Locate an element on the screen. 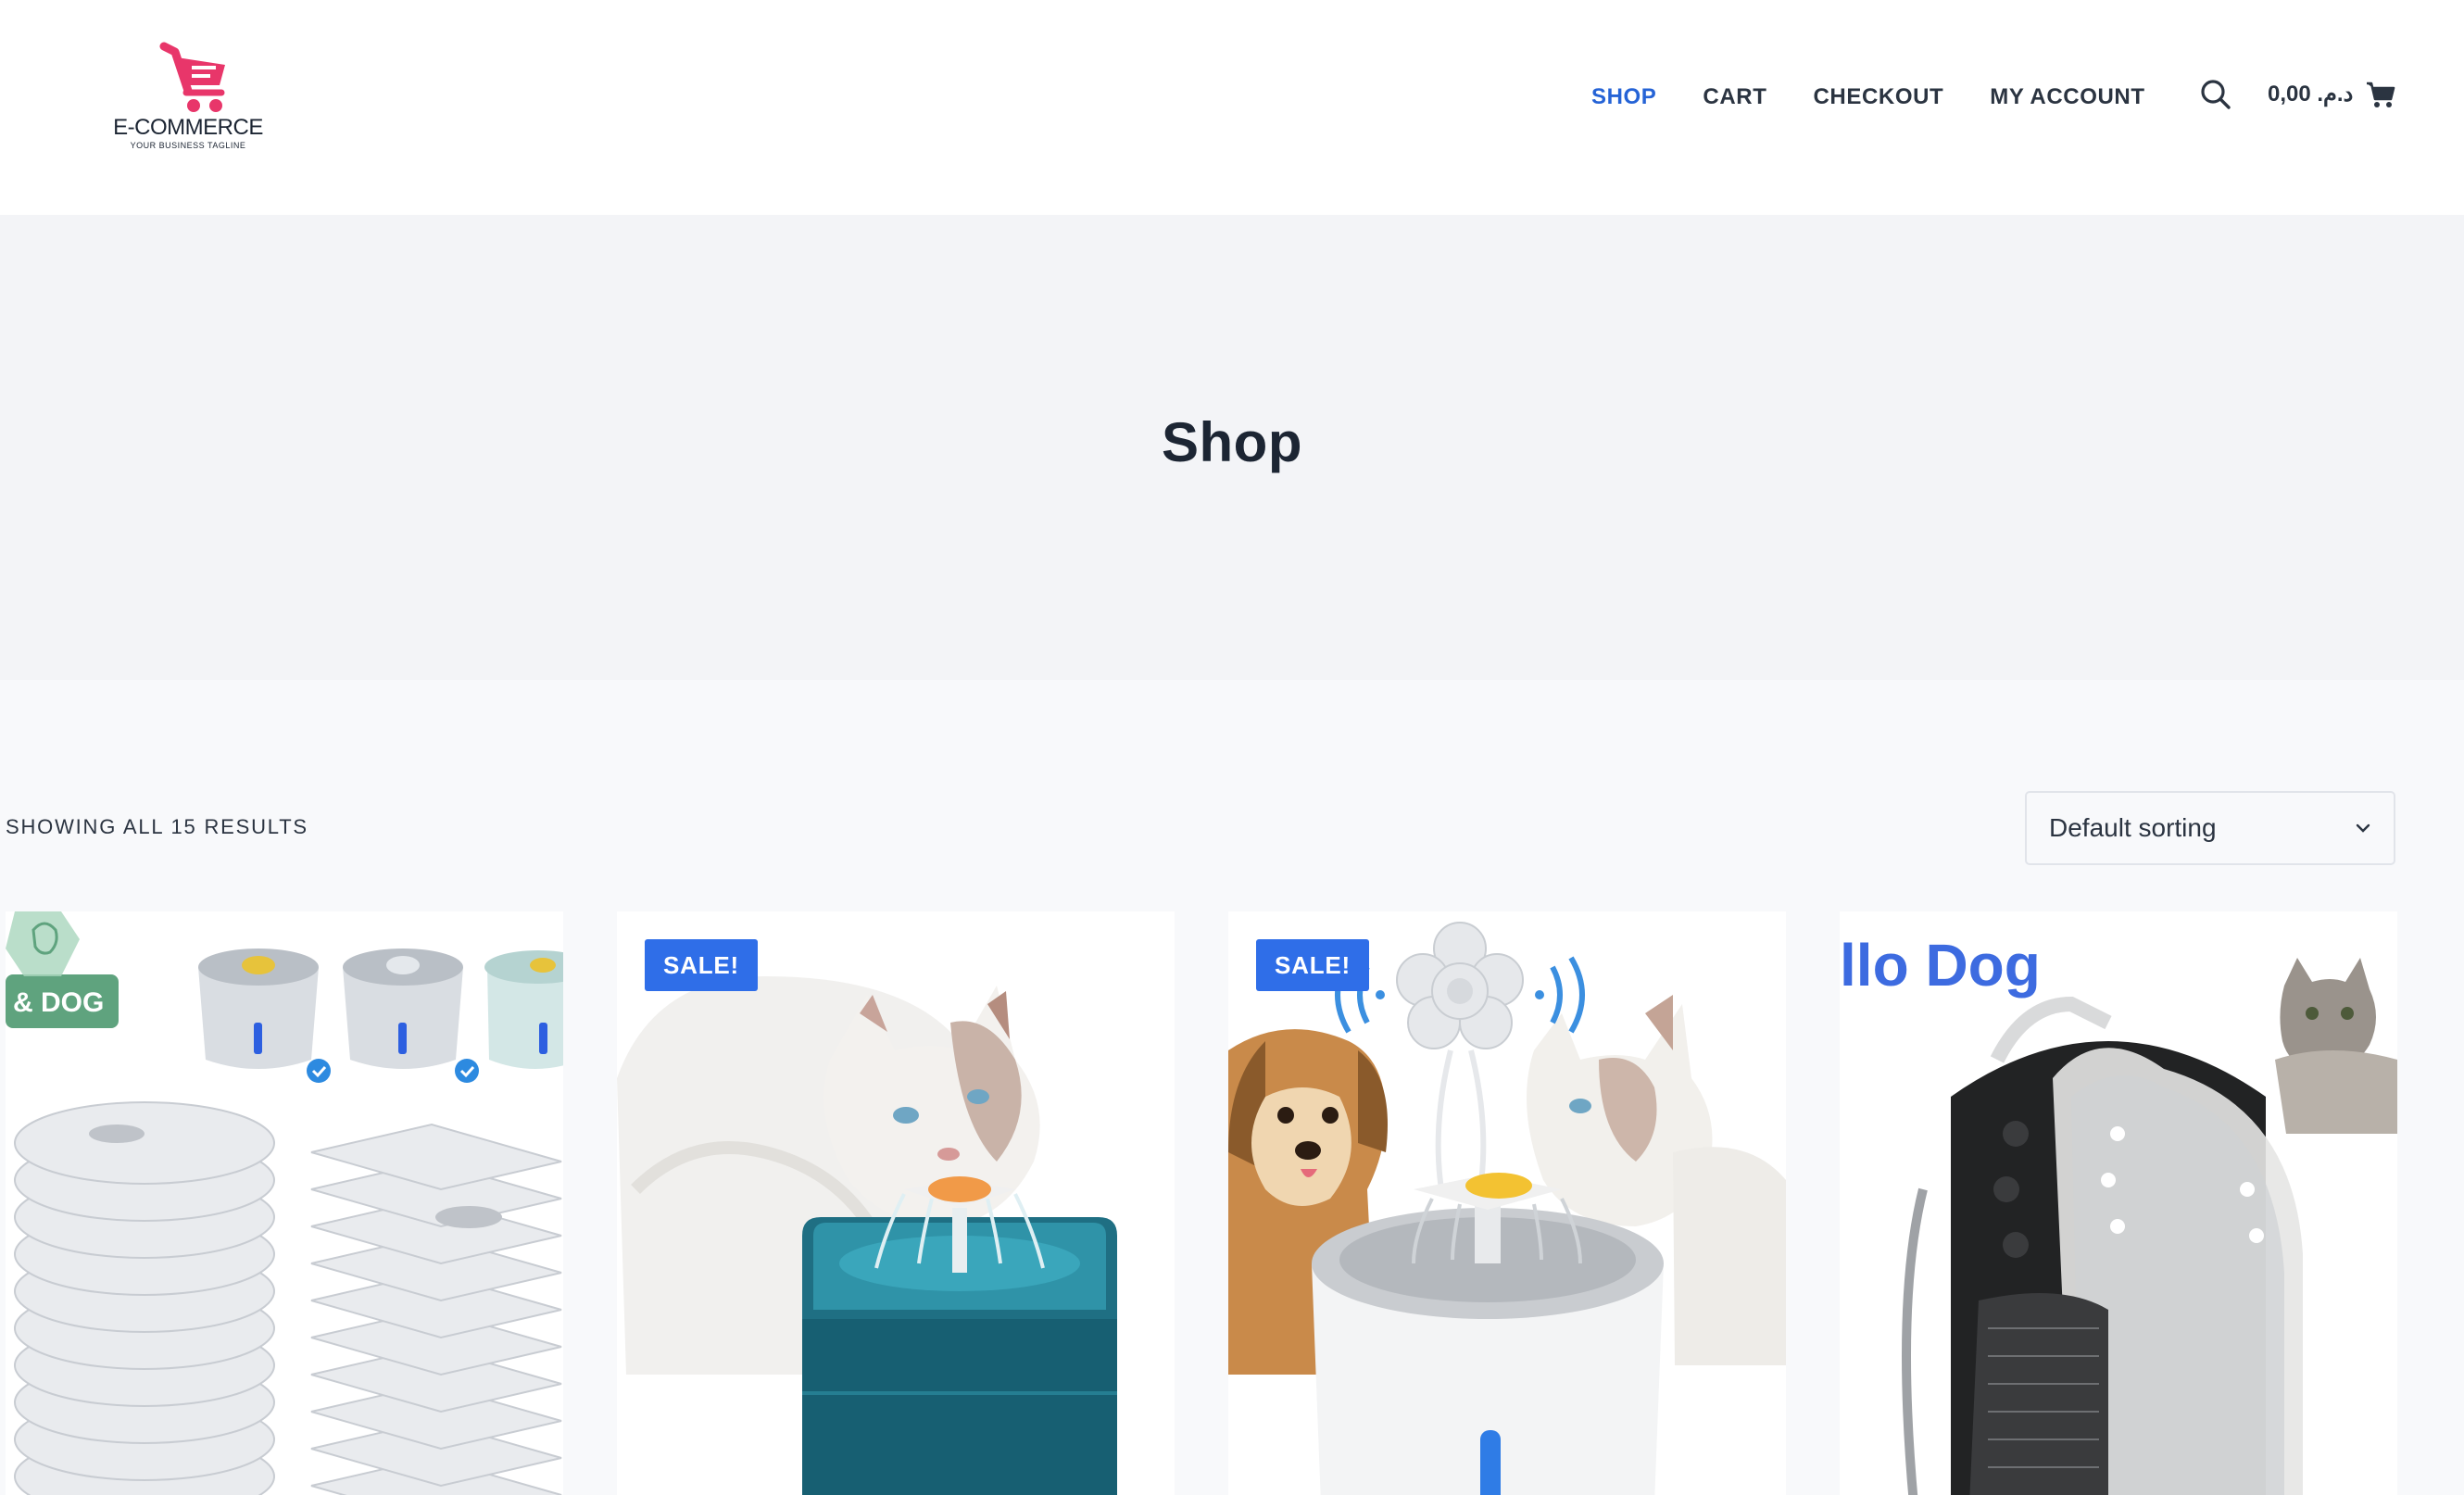 The image size is (2464, 1495). page-title: Shop is located at coordinates (1232, 441).